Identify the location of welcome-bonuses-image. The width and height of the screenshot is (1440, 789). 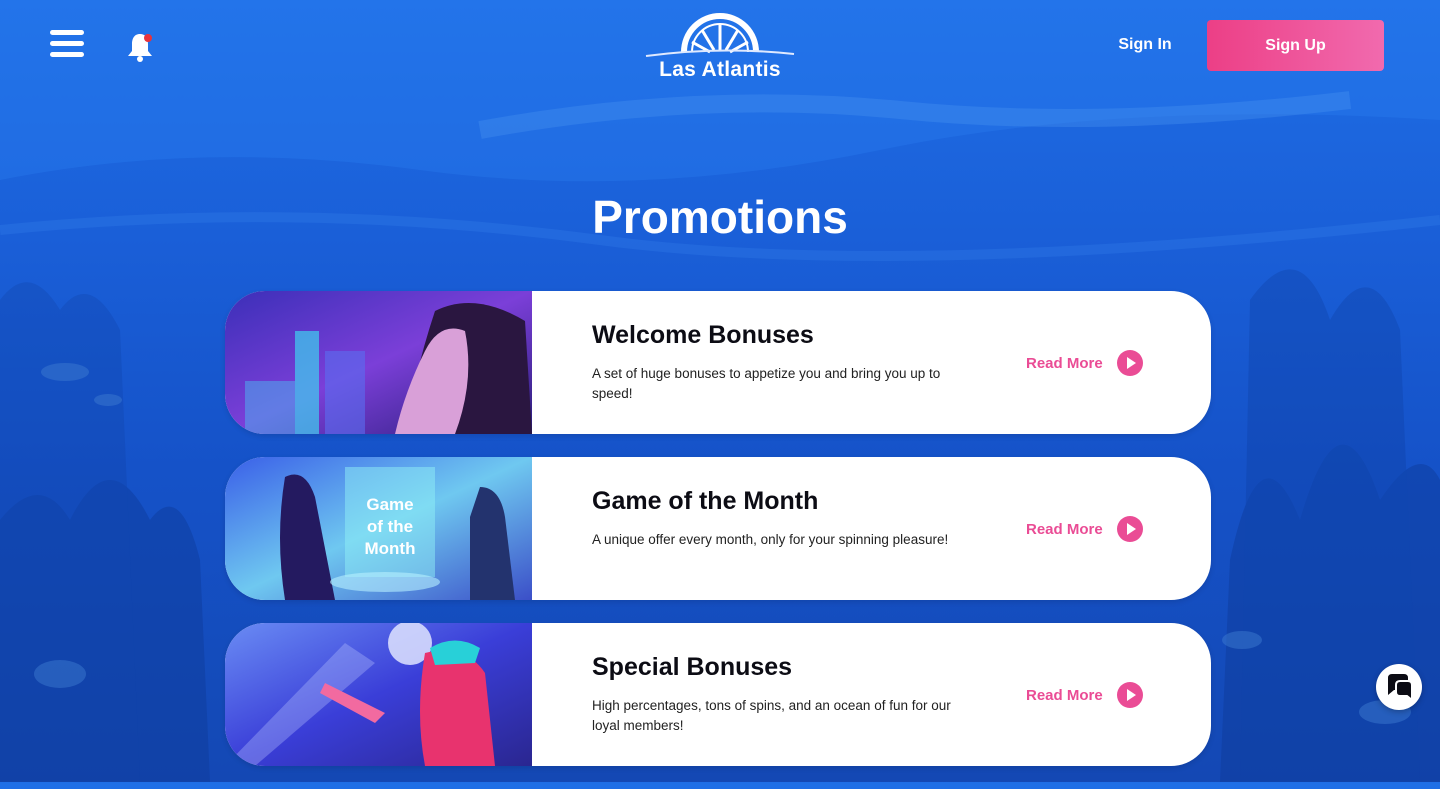
(378, 362).